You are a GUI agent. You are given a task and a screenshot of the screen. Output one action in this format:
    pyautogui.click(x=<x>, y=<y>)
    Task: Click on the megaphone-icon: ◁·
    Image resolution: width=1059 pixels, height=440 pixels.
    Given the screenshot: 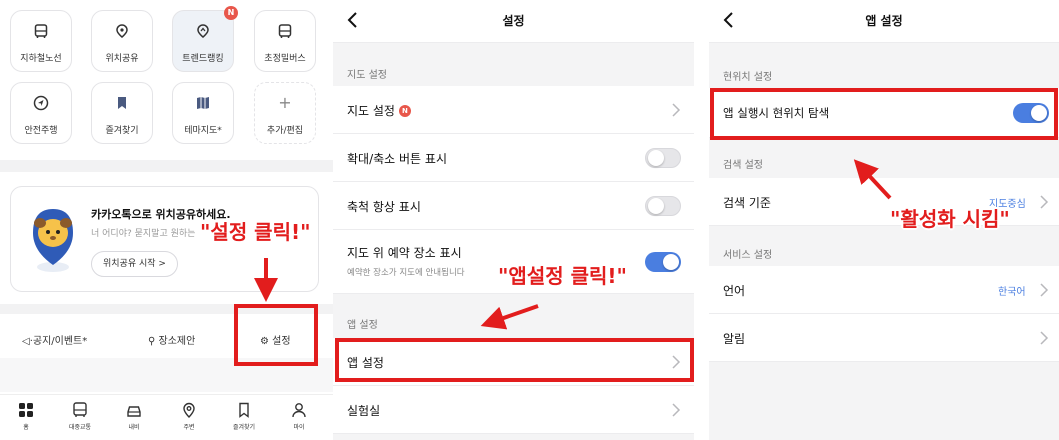 What is the action you would take?
    pyautogui.click(x=27, y=341)
    